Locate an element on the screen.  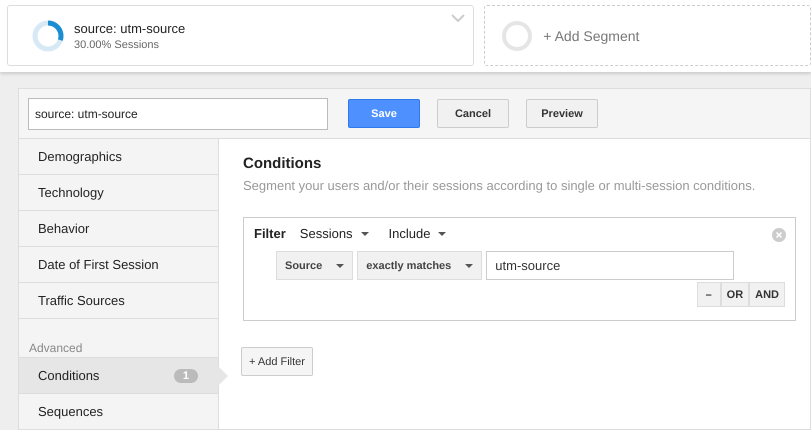
toolbar-button: Cancel is located at coordinates (473, 113).